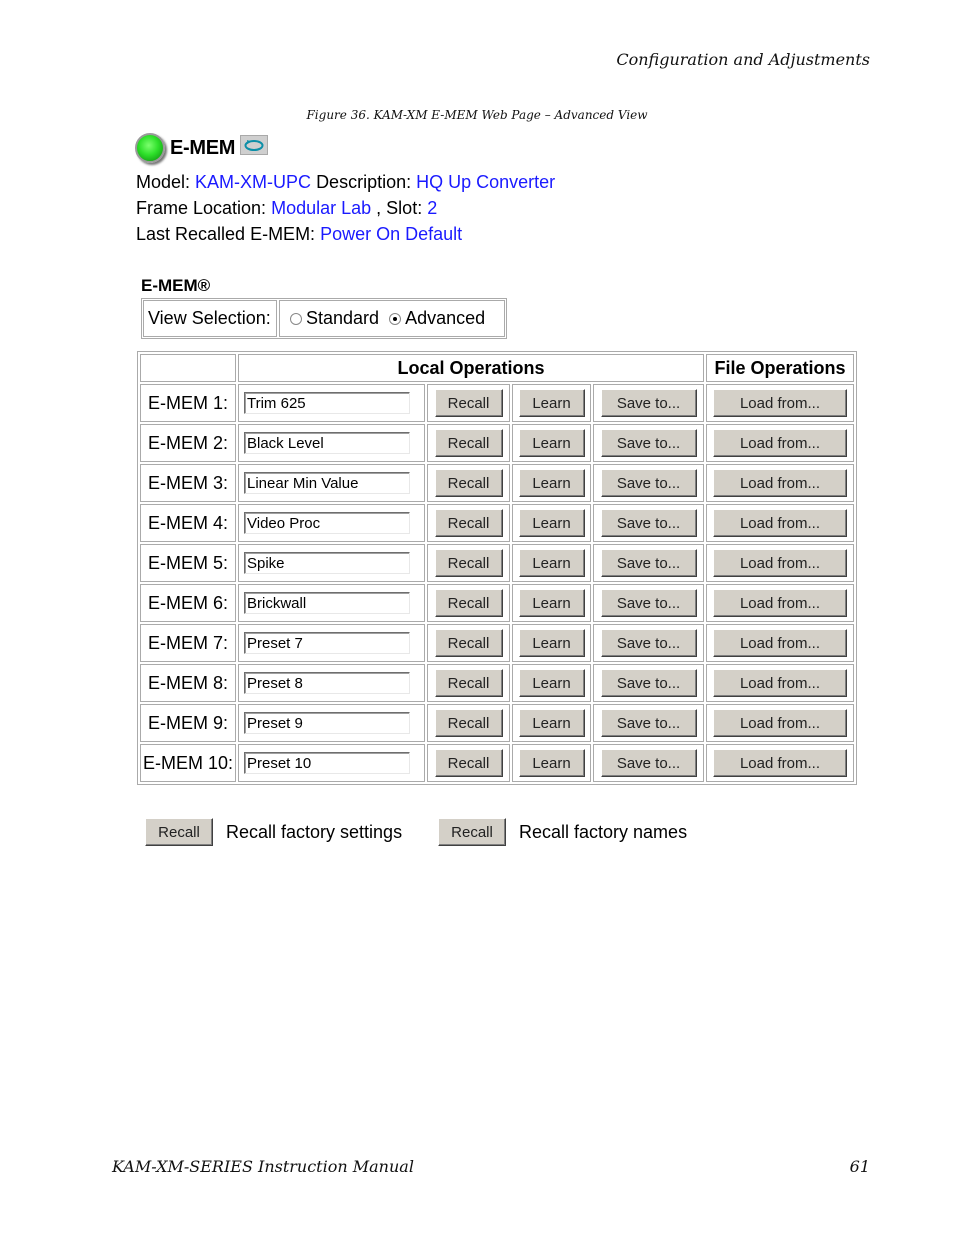 Image resolution: width=954 pixels, height=1235 pixels. I want to click on radio-advanced-label: Advanced, so click(445, 318).